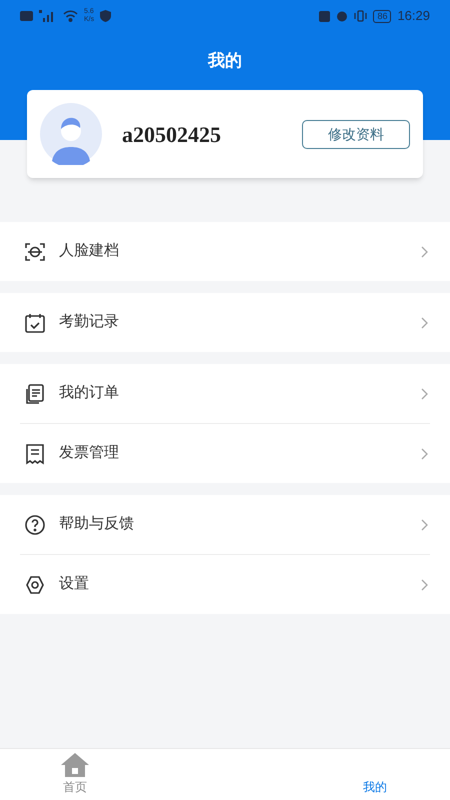 This screenshot has height=800, width=450. Describe the element at coordinates (375, 774) in the screenshot. I see `nav-tab: 我的` at that location.